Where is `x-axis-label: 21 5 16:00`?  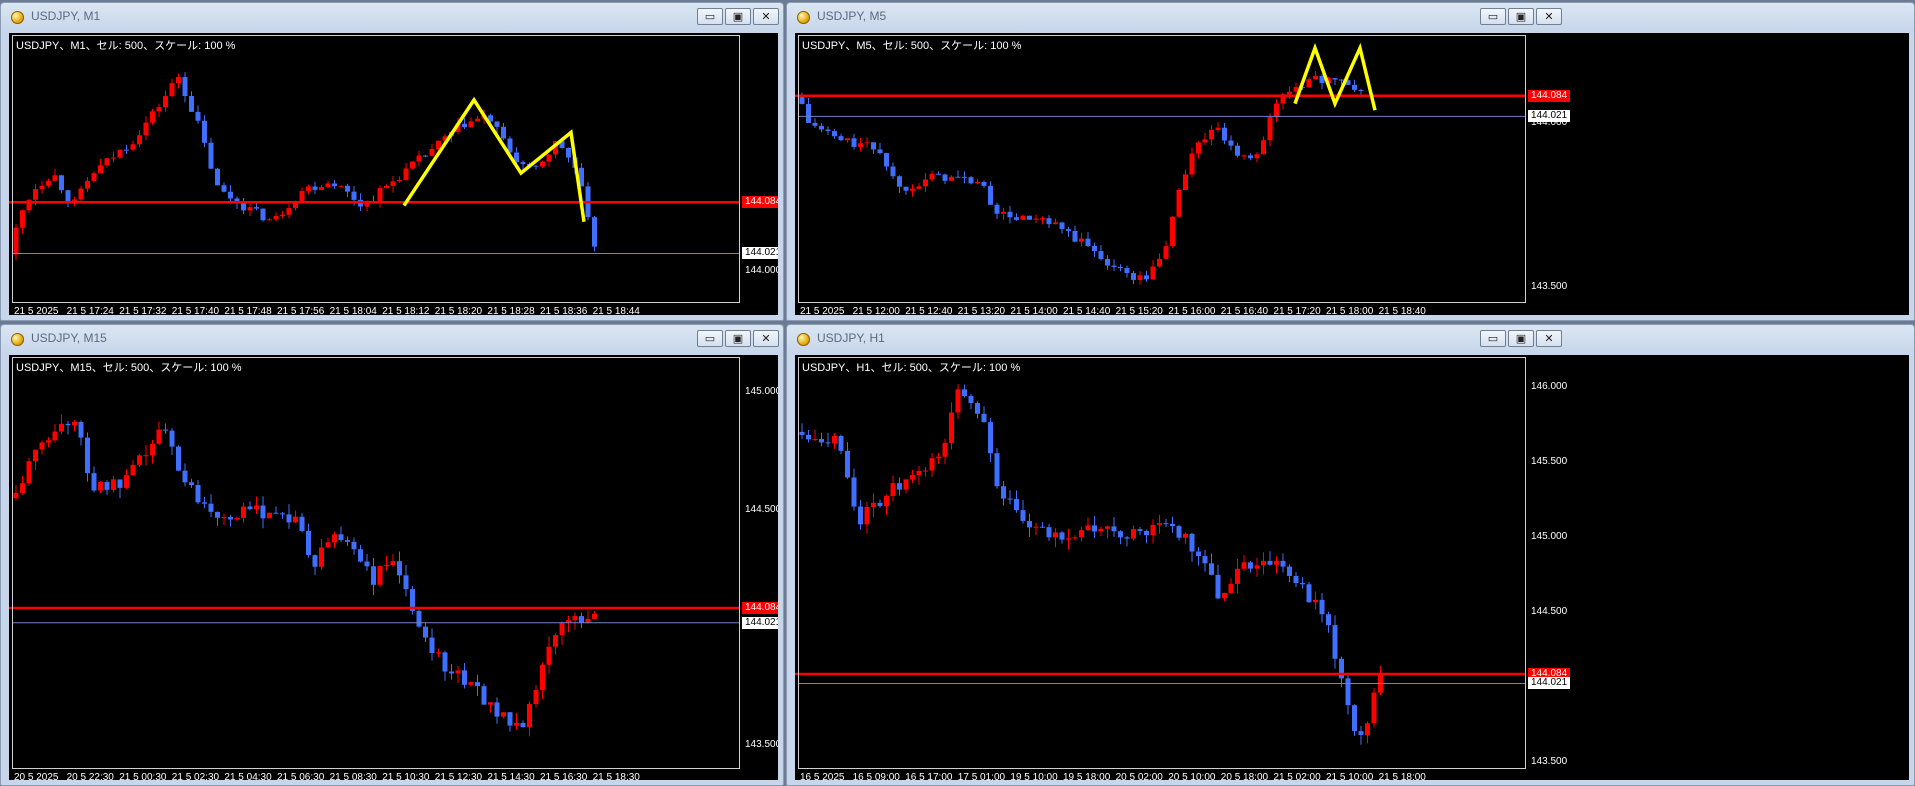
x-axis-label: 21 5 16:00 is located at coordinates (1192, 310).